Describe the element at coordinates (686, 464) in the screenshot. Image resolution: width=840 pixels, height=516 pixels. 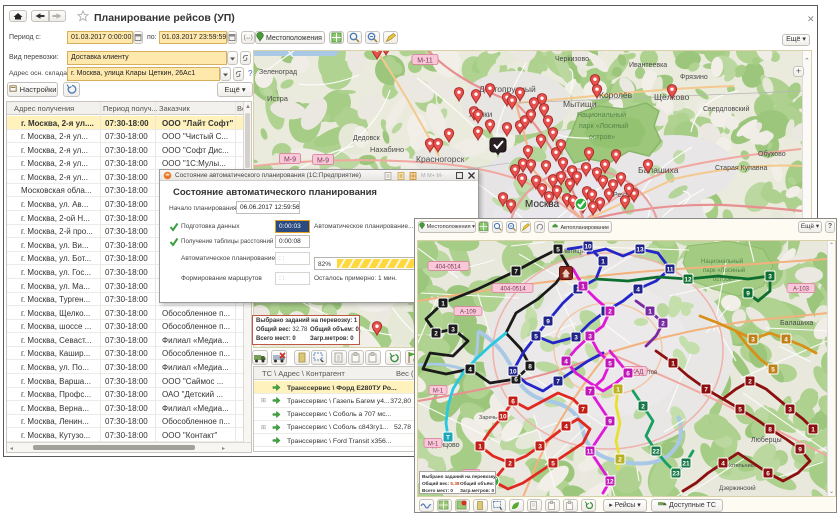
I see `svg-text: 21` at that location.